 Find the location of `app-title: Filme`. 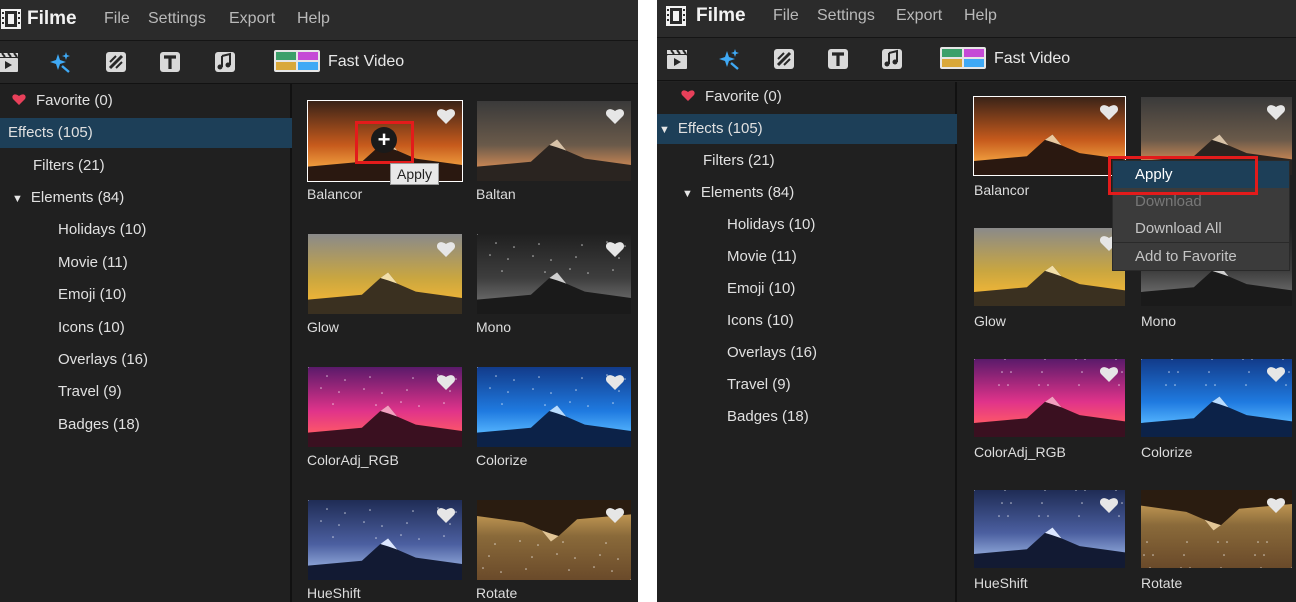

app-title: Filme is located at coordinates (721, 15).